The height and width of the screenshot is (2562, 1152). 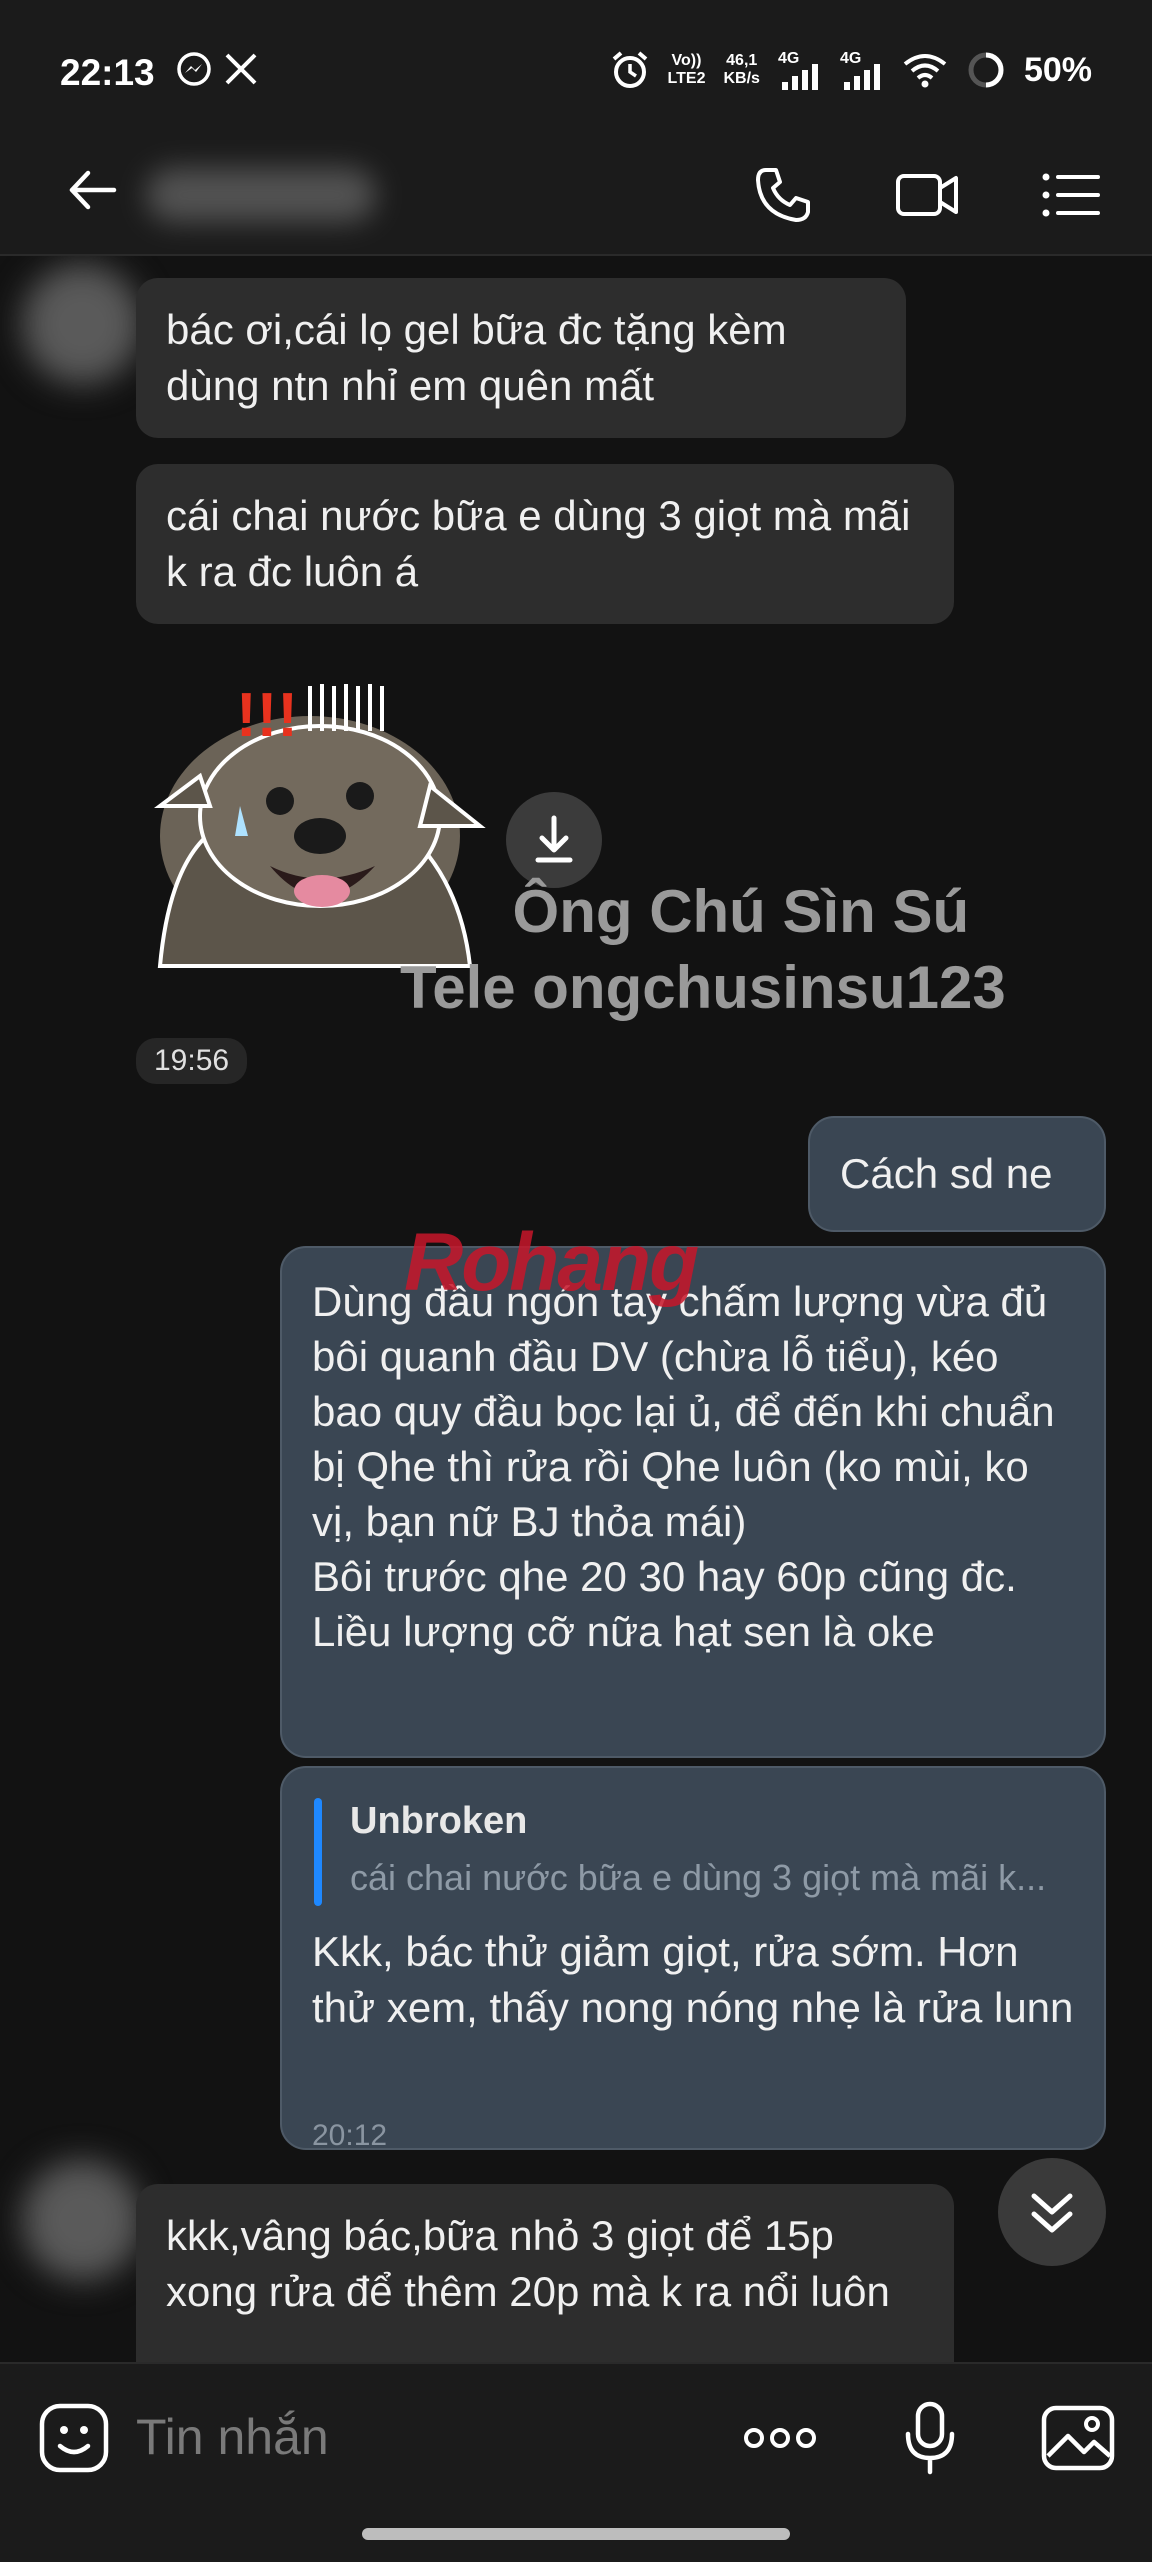 I want to click on network-speed: 46,1 KB/s, so click(x=741, y=70).